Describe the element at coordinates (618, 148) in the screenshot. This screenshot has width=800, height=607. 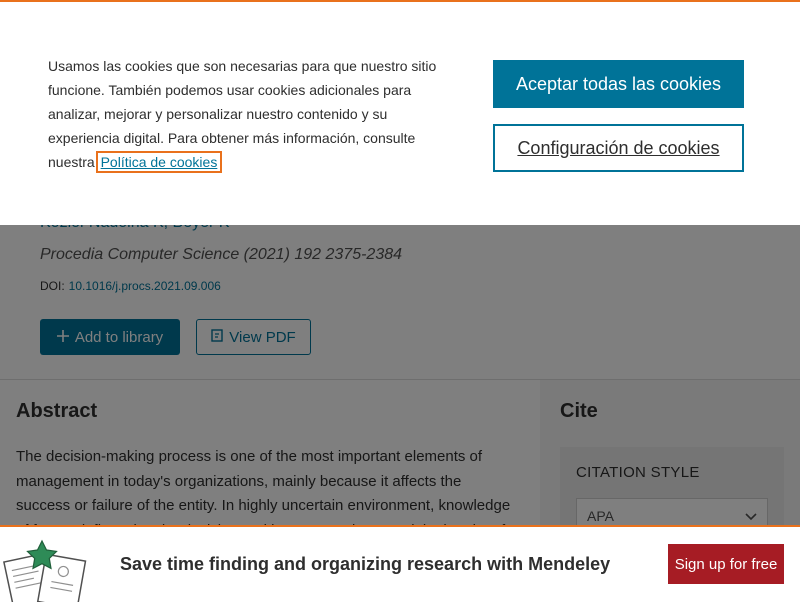
I see `cookie-settings-button: Configuración de cookies` at that location.